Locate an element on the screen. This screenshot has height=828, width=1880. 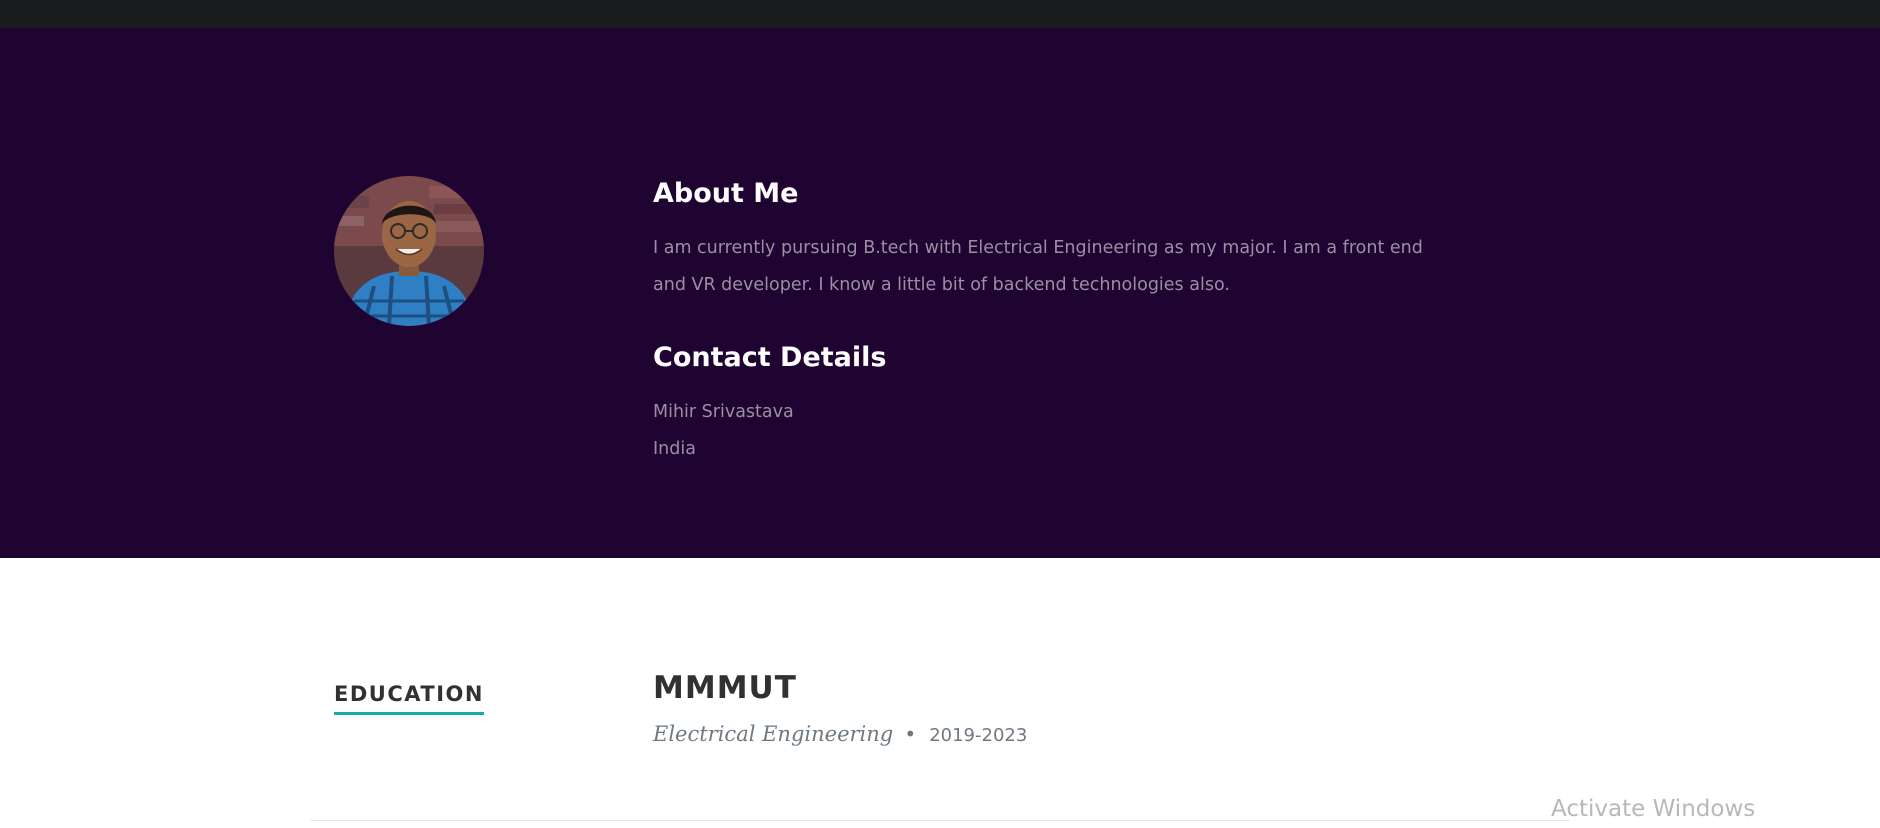
education-school: MMMUT is located at coordinates (725, 688).